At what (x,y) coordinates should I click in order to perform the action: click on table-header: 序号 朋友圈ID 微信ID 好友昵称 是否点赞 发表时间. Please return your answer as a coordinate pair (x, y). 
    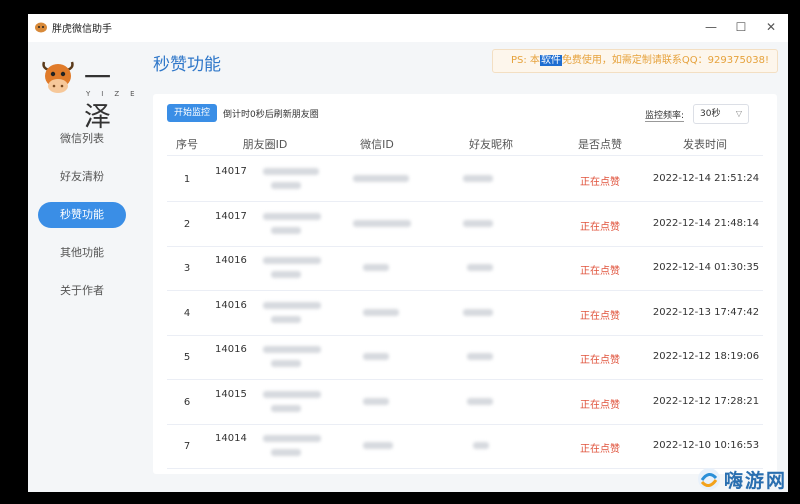
    Looking at the image, I should click on (465, 144).